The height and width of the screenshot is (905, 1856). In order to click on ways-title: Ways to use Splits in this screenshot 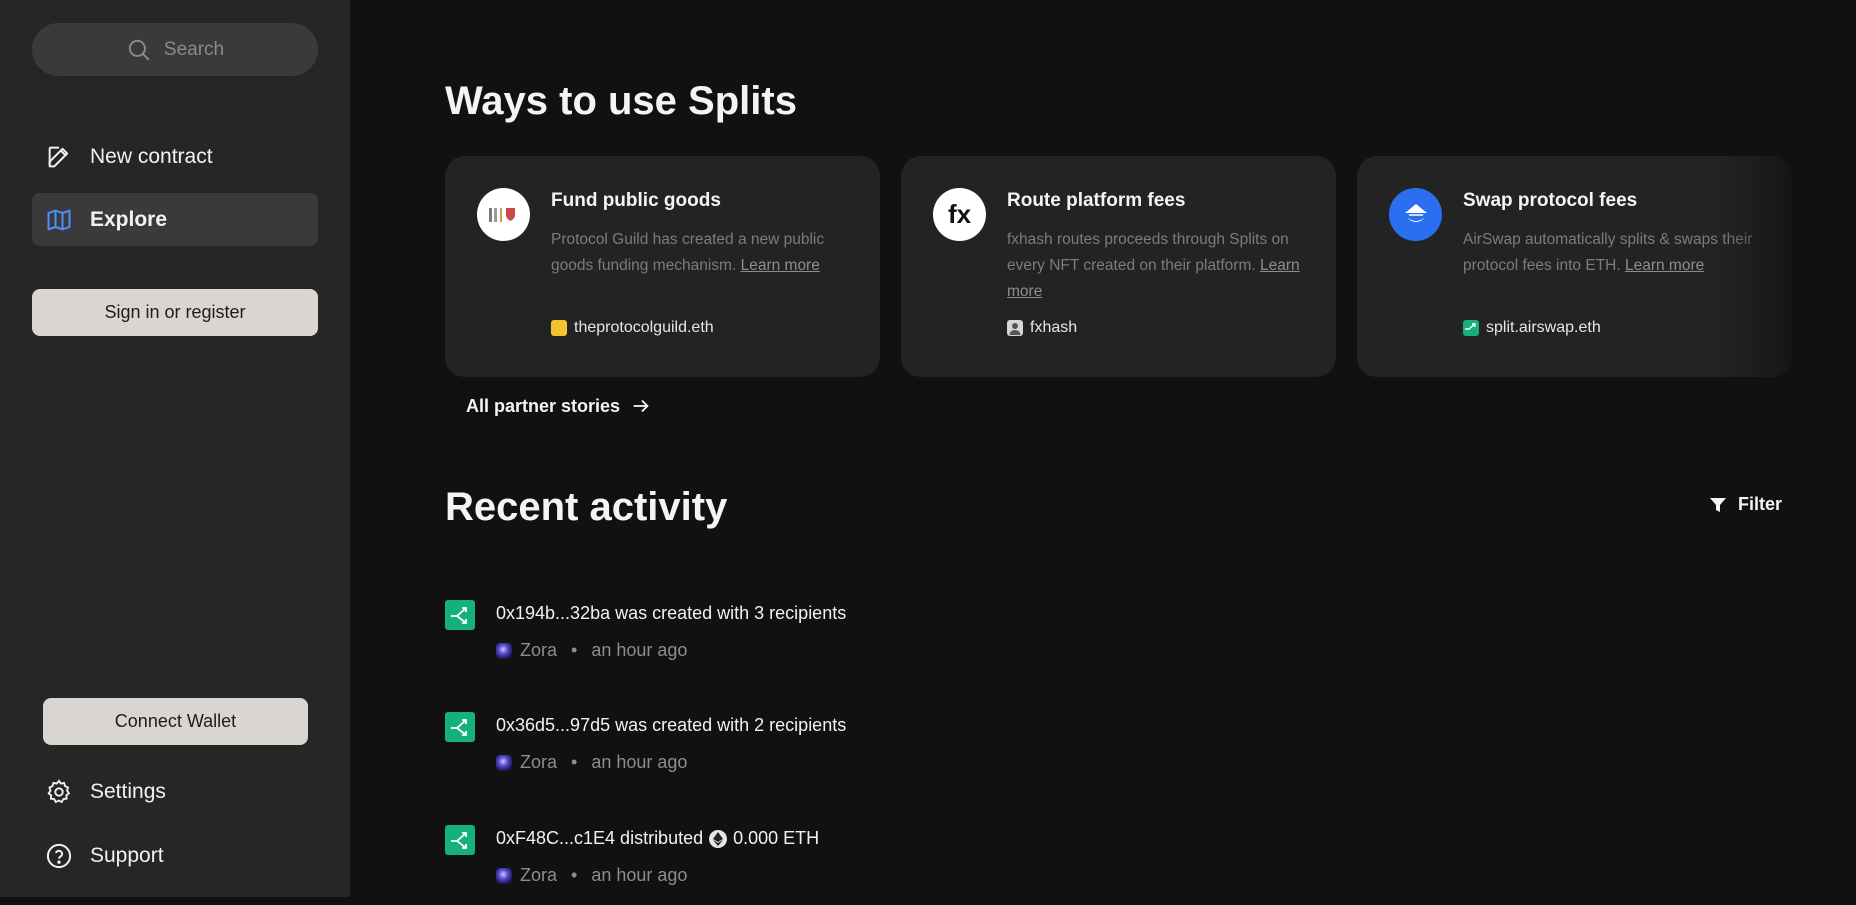, I will do `click(621, 101)`.